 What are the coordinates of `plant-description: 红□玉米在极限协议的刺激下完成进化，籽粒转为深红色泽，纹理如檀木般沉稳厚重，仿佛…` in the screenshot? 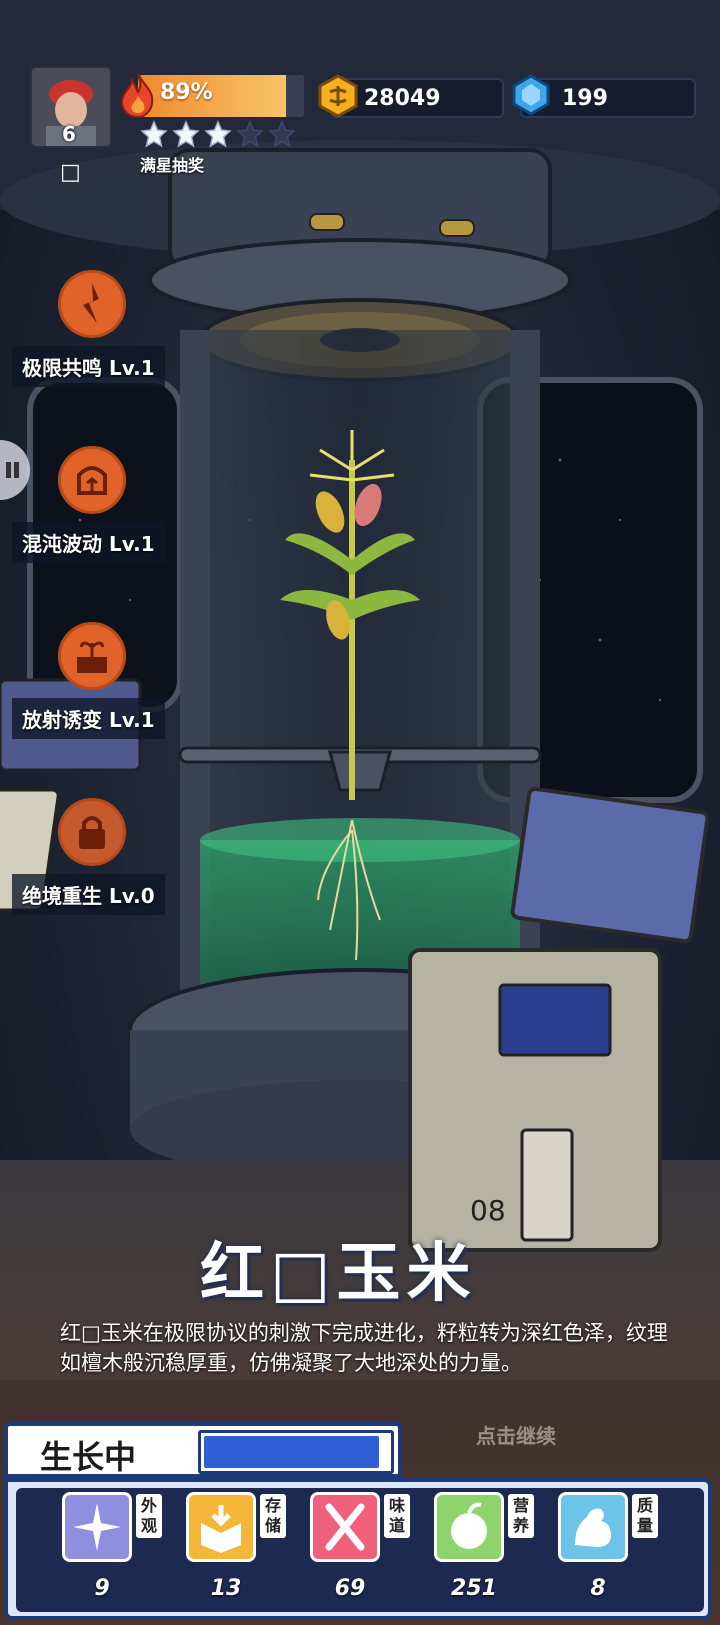 It's located at (364, 1348).